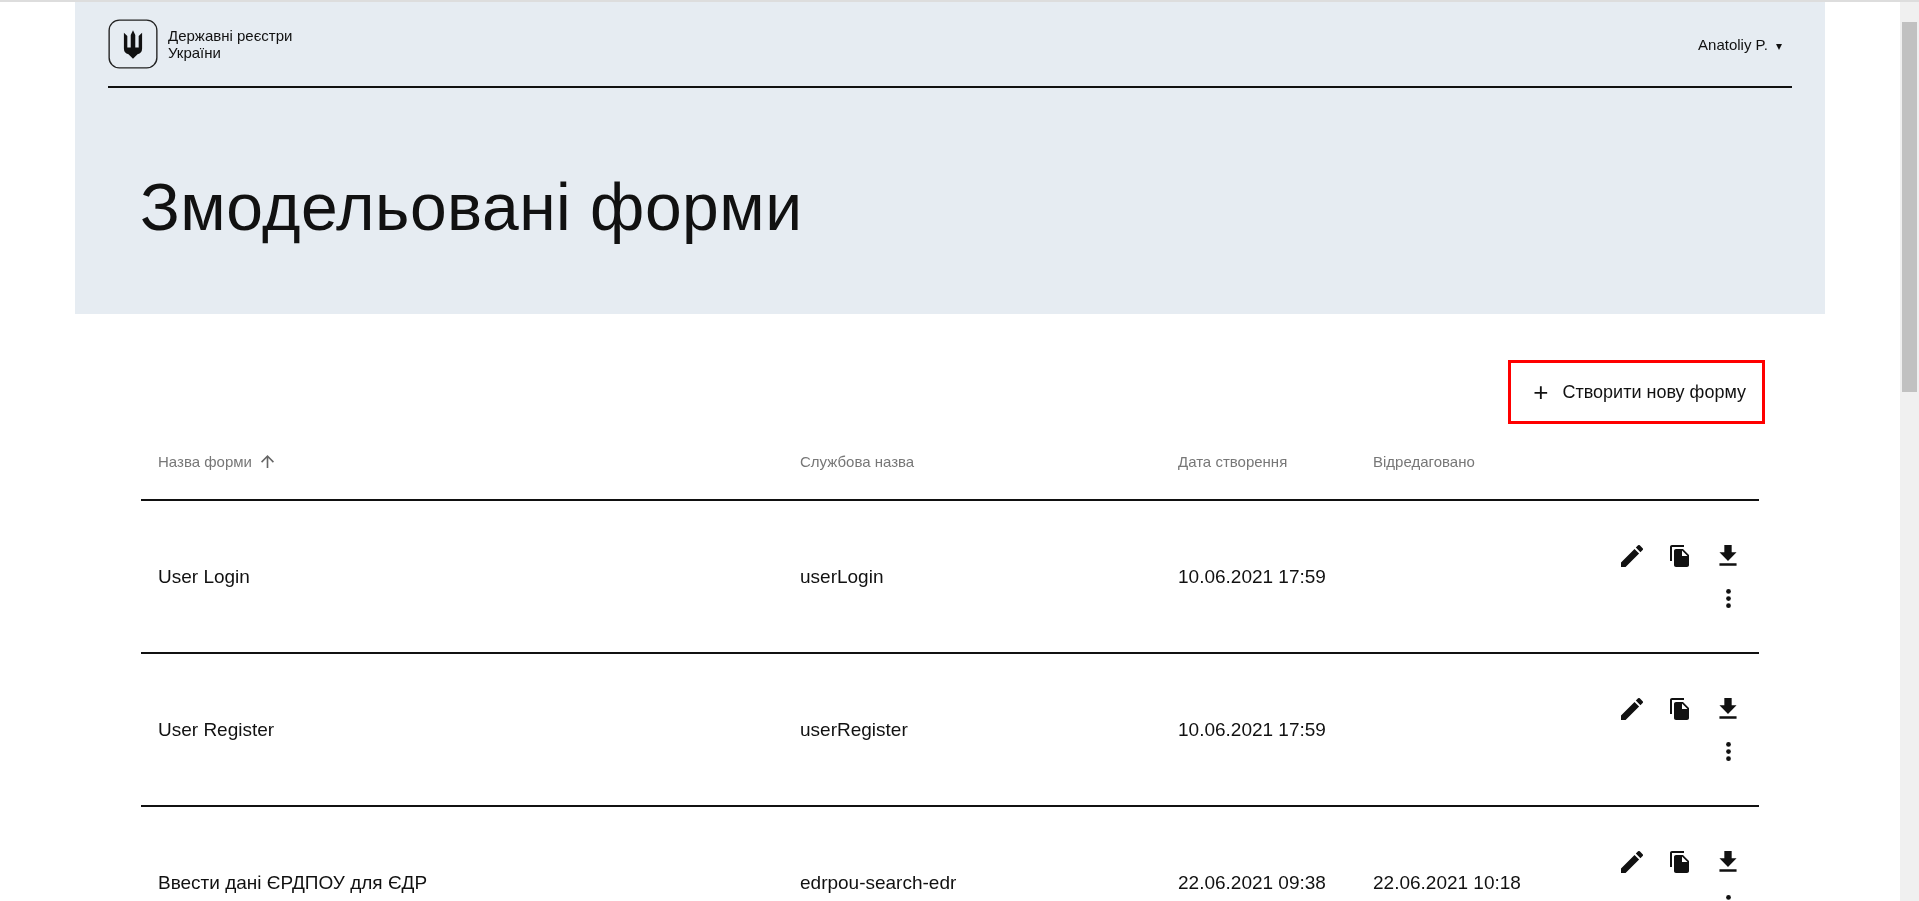  What do you see at coordinates (1909, 451) in the screenshot?
I see `scrollbar` at bounding box center [1909, 451].